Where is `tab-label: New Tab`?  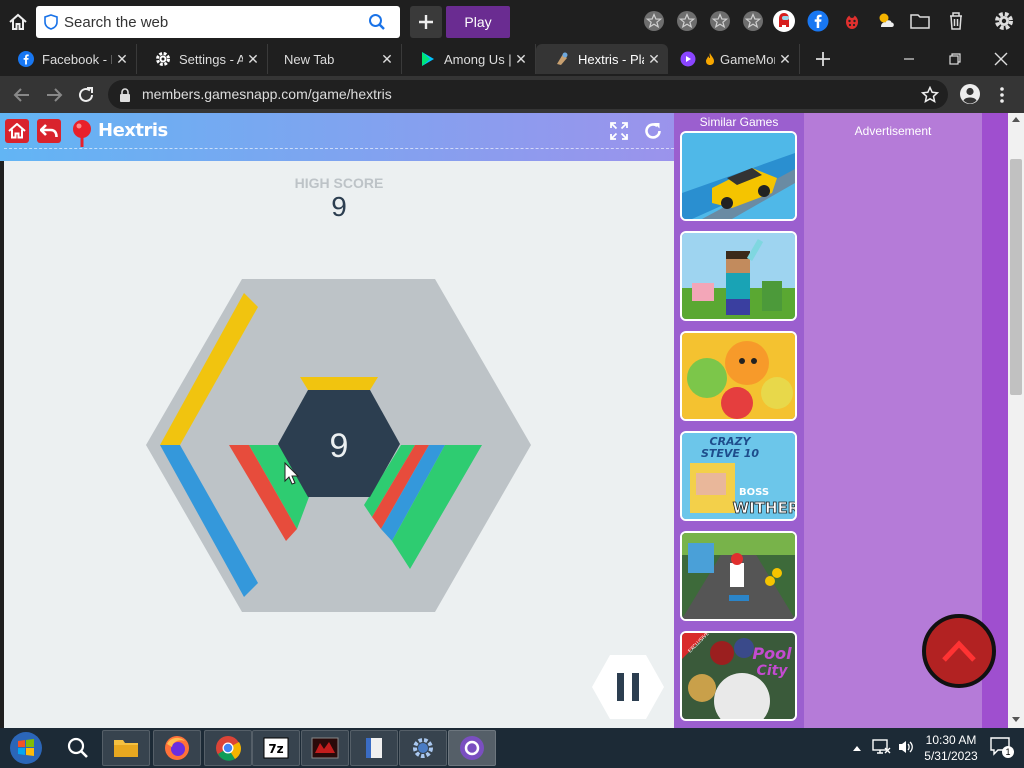
tab-label: New Tab is located at coordinates (309, 59).